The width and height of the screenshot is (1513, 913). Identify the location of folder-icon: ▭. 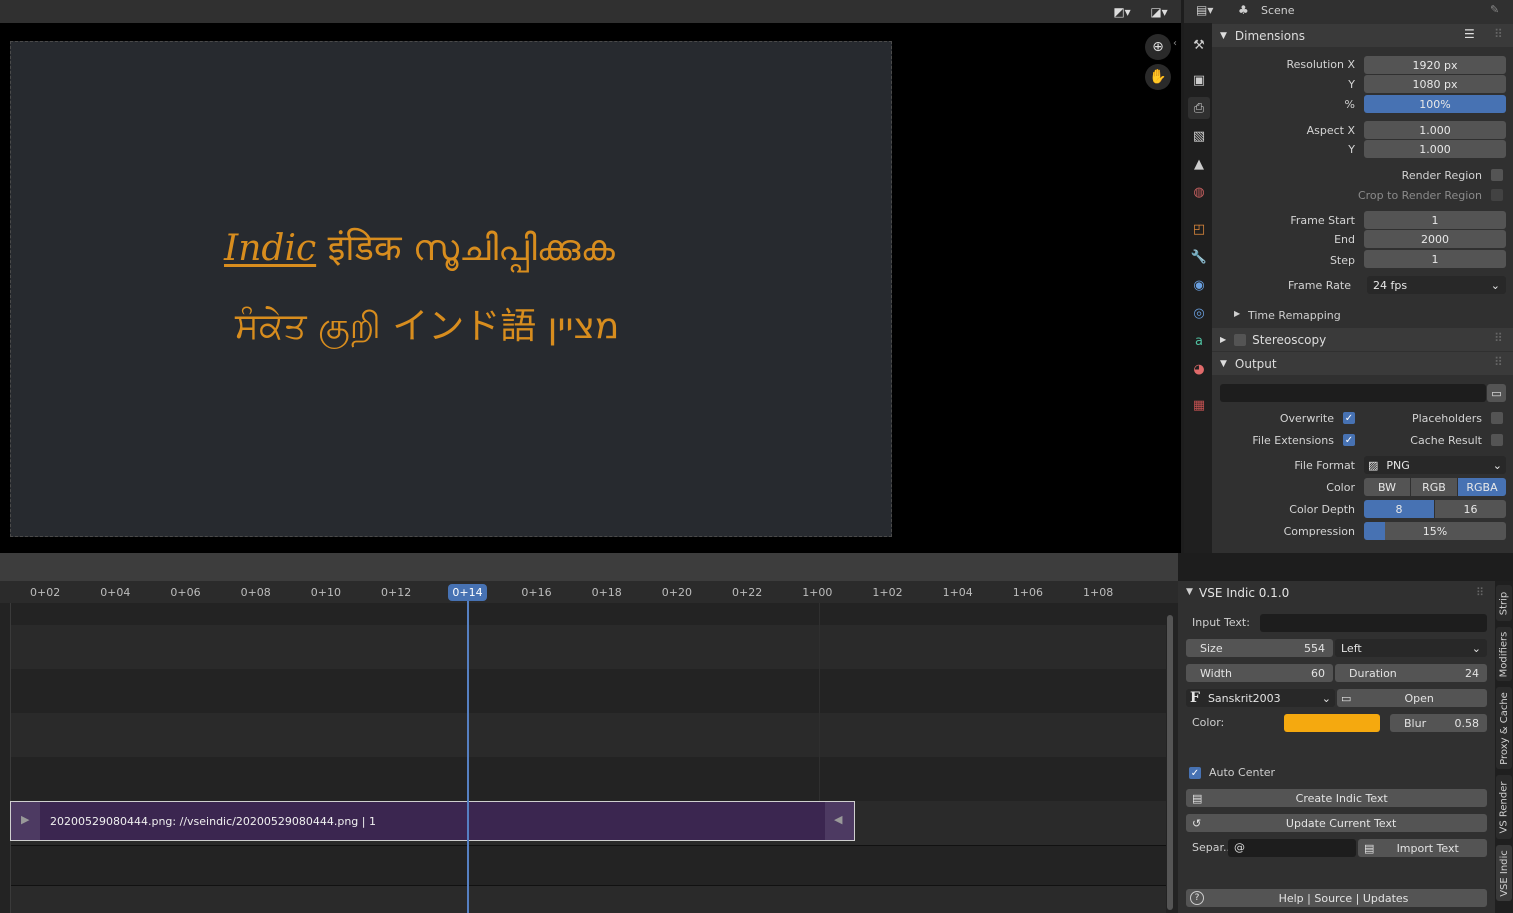
(1496, 393).